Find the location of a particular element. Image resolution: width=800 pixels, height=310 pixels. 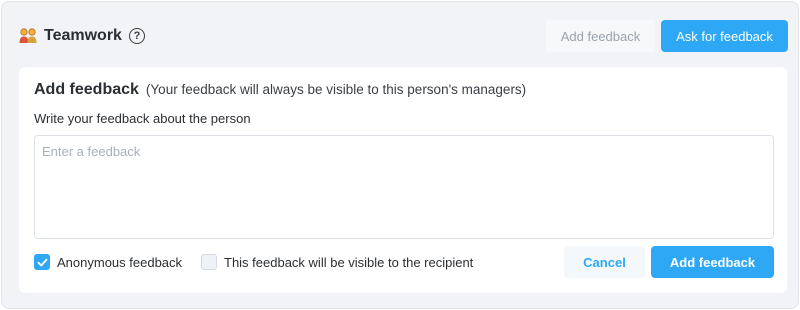

question-circle-icon: ? is located at coordinates (136, 36).